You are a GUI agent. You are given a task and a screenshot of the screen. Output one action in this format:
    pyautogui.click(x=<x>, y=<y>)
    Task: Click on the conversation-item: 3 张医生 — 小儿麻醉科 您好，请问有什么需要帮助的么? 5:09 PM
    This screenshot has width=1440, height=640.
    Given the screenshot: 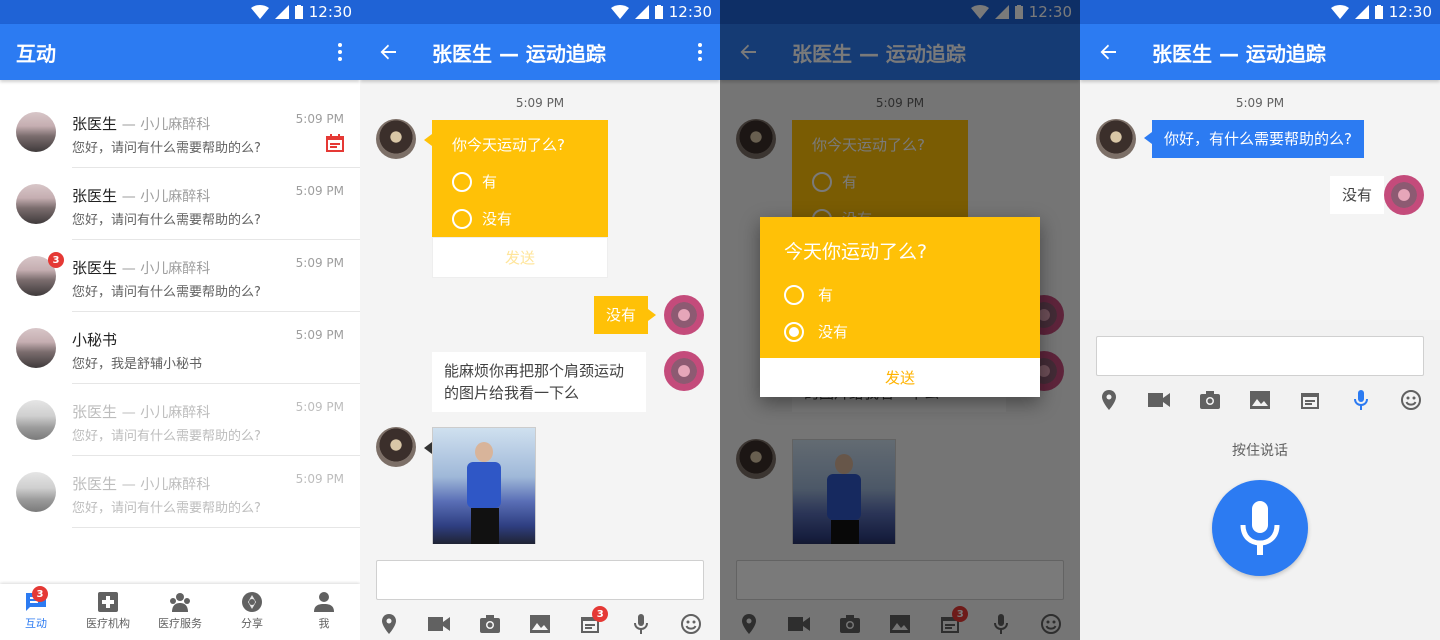 What is the action you would take?
    pyautogui.click(x=180, y=268)
    